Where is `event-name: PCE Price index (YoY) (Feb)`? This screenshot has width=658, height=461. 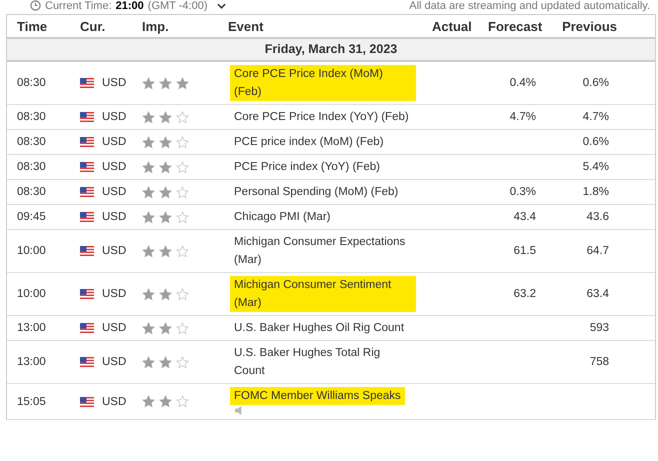
event-name: PCE Price index (YoY) (Feb) is located at coordinates (307, 167).